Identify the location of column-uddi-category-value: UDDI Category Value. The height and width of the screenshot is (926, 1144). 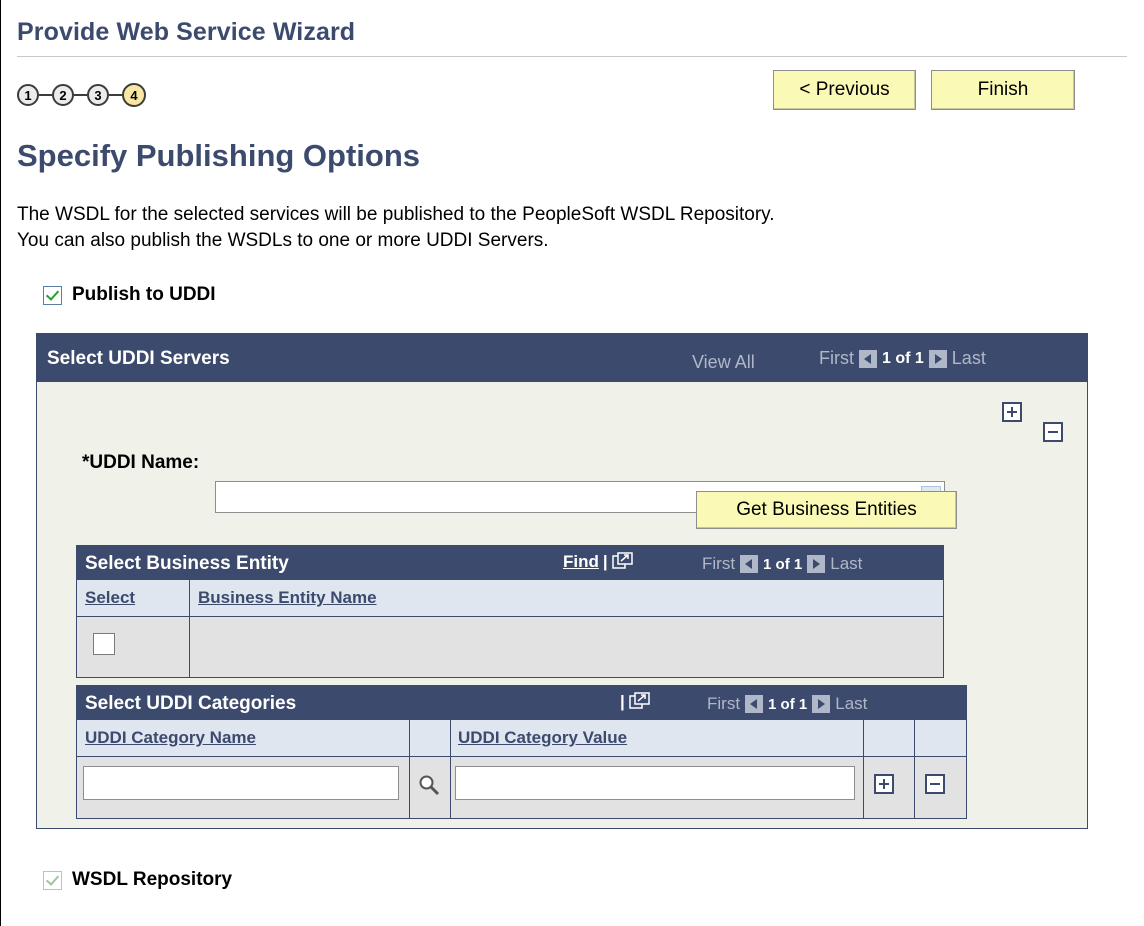
(542, 738).